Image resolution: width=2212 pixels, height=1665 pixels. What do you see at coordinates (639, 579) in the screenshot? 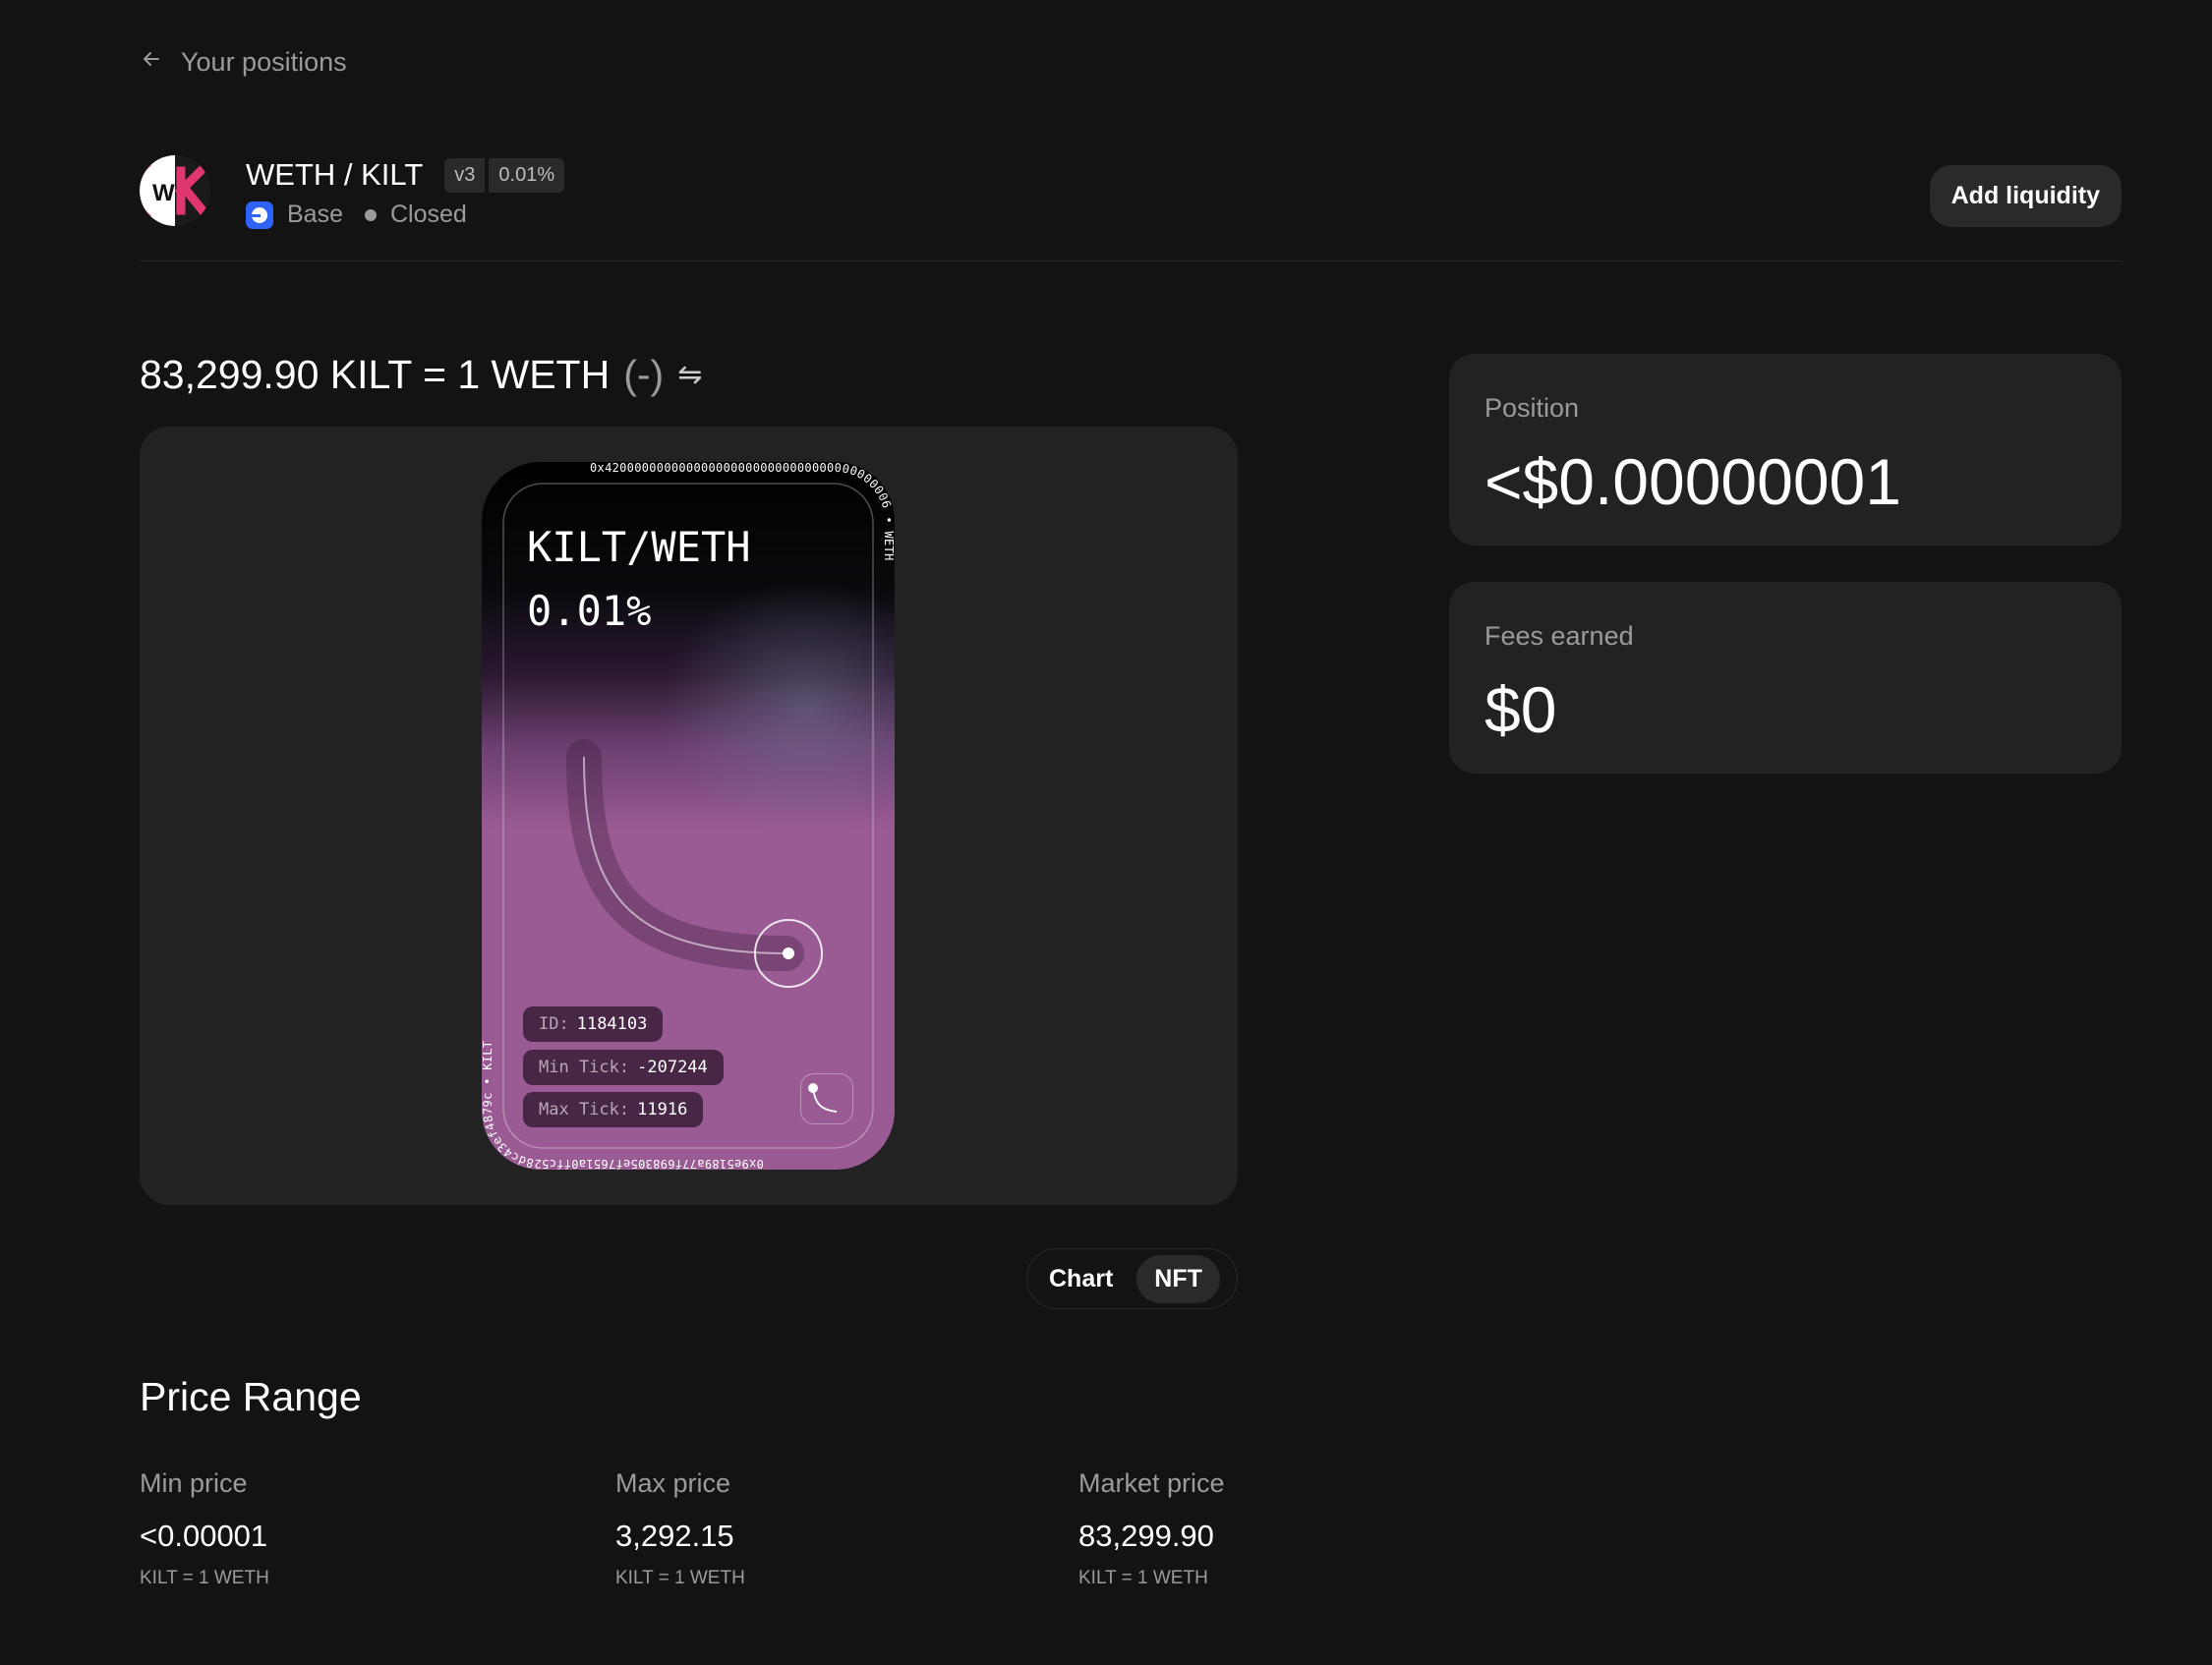
I see `nft-title: KILT/WETH 0.01%` at bounding box center [639, 579].